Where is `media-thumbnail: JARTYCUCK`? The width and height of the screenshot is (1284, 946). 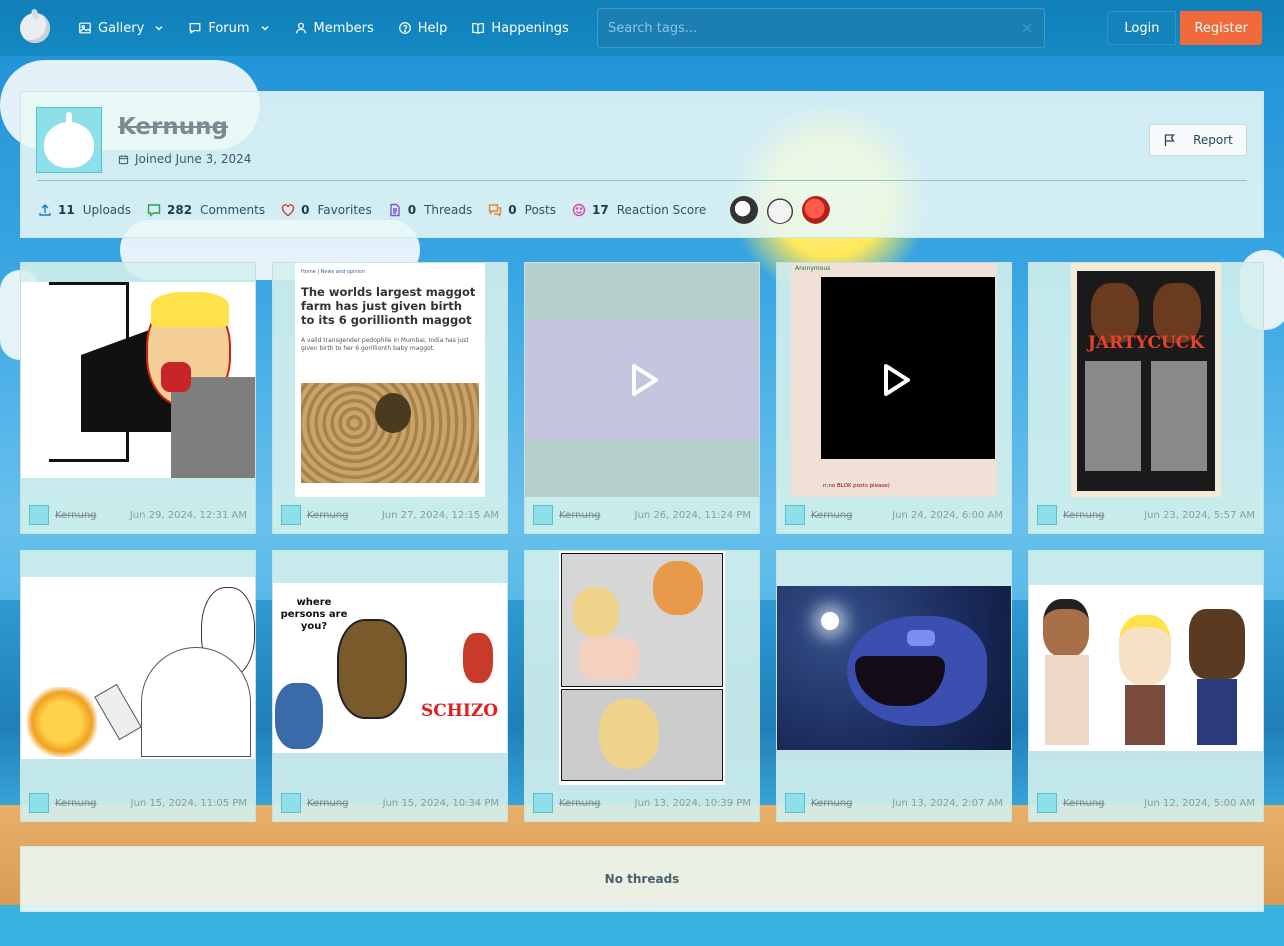
media-thumbnail: JARTYCUCK is located at coordinates (1146, 380).